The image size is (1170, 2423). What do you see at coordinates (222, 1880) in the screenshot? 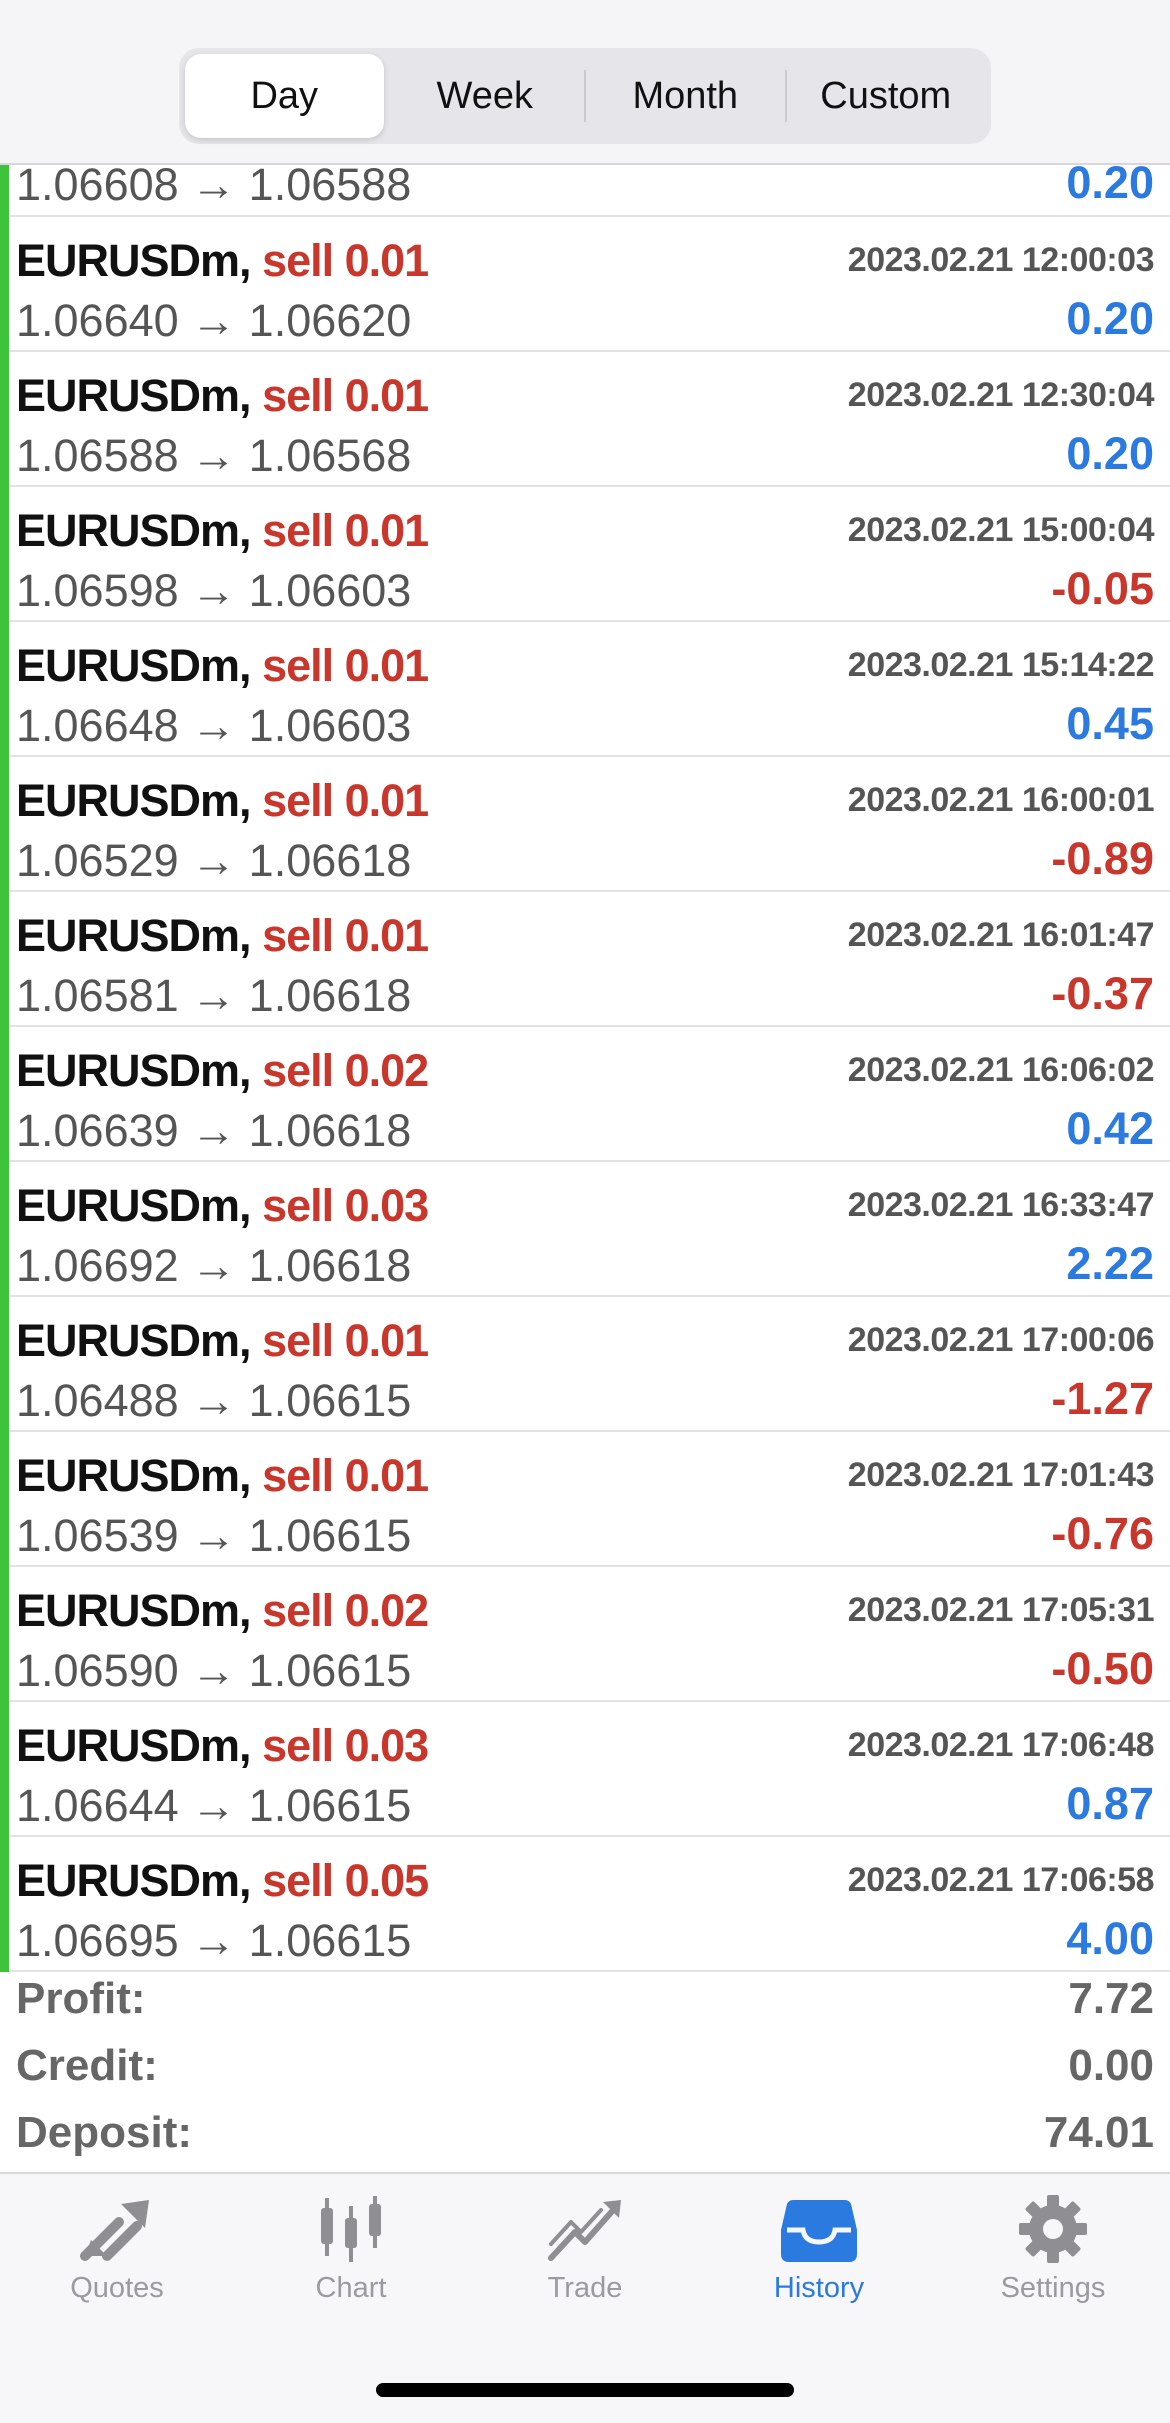
I see `deal-symbol: EURUSDm, sell 0.05` at bounding box center [222, 1880].